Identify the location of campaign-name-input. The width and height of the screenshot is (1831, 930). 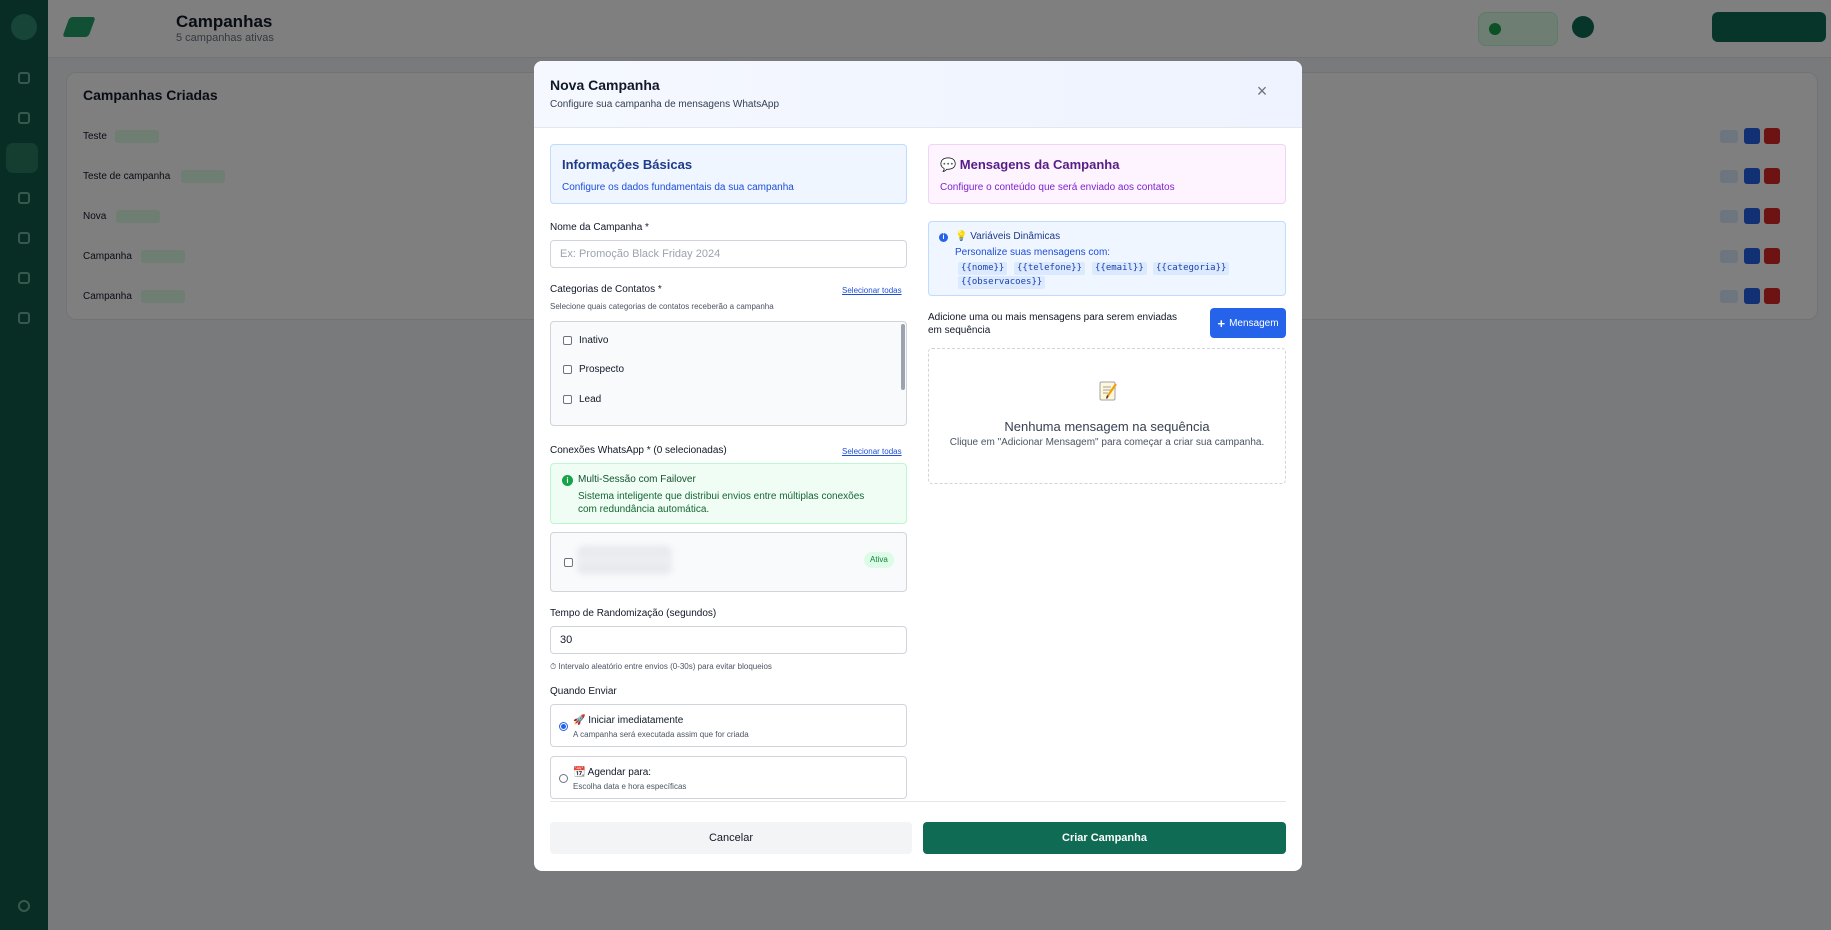
(728, 254).